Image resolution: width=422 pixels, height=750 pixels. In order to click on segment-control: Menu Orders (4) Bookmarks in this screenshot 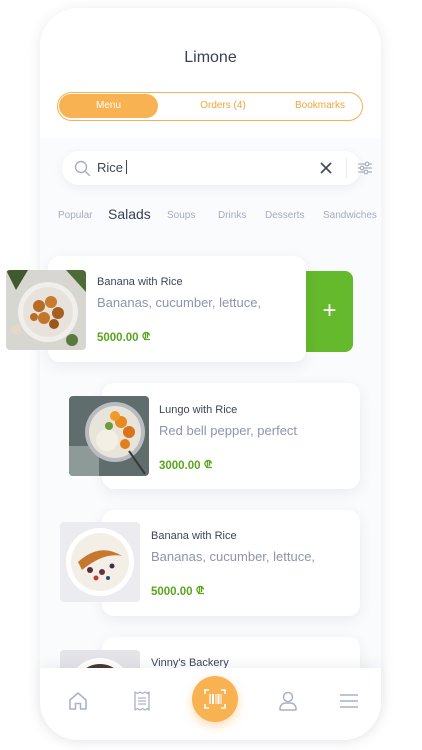, I will do `click(210, 106)`.